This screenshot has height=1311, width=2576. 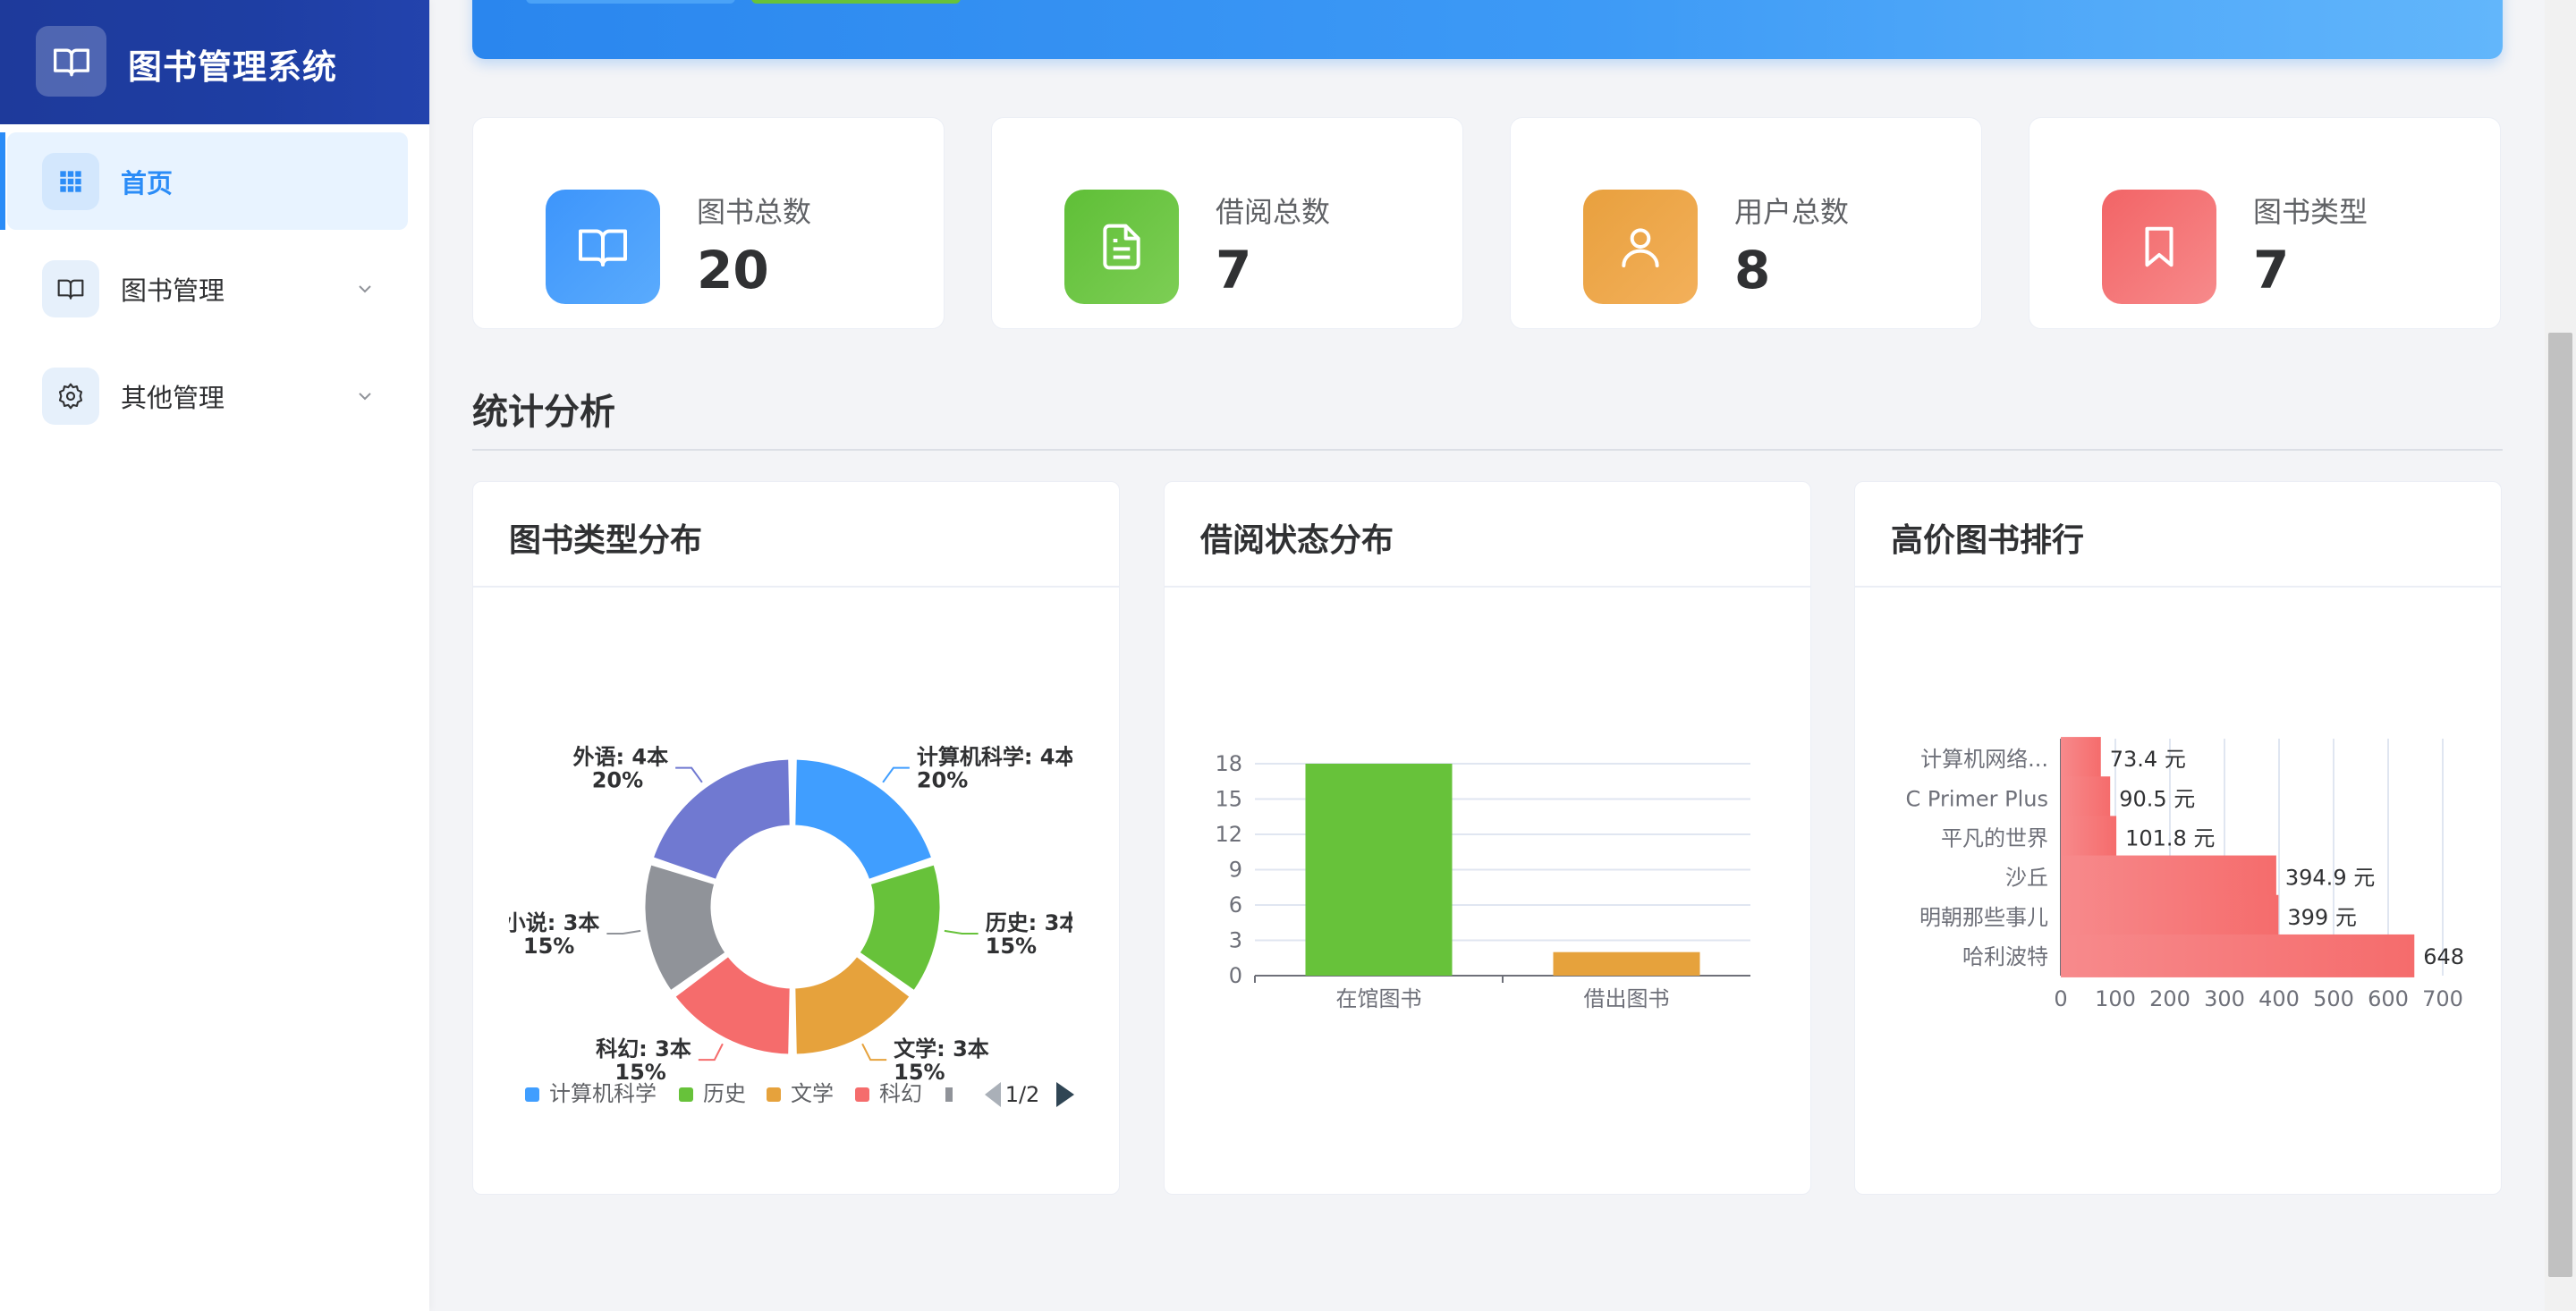 I want to click on panel-borrow-status: 借阅状态分布 0 3 6 9 12 15 18 在馆图书 借出图书, so click(x=1487, y=838).